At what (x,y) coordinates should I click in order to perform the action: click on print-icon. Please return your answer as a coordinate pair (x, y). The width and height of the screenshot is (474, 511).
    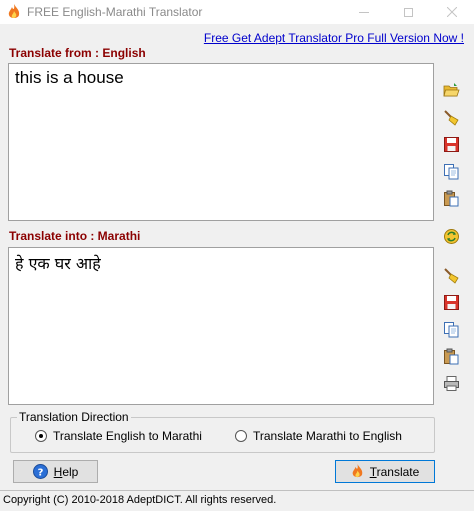
    Looking at the image, I should click on (451, 383).